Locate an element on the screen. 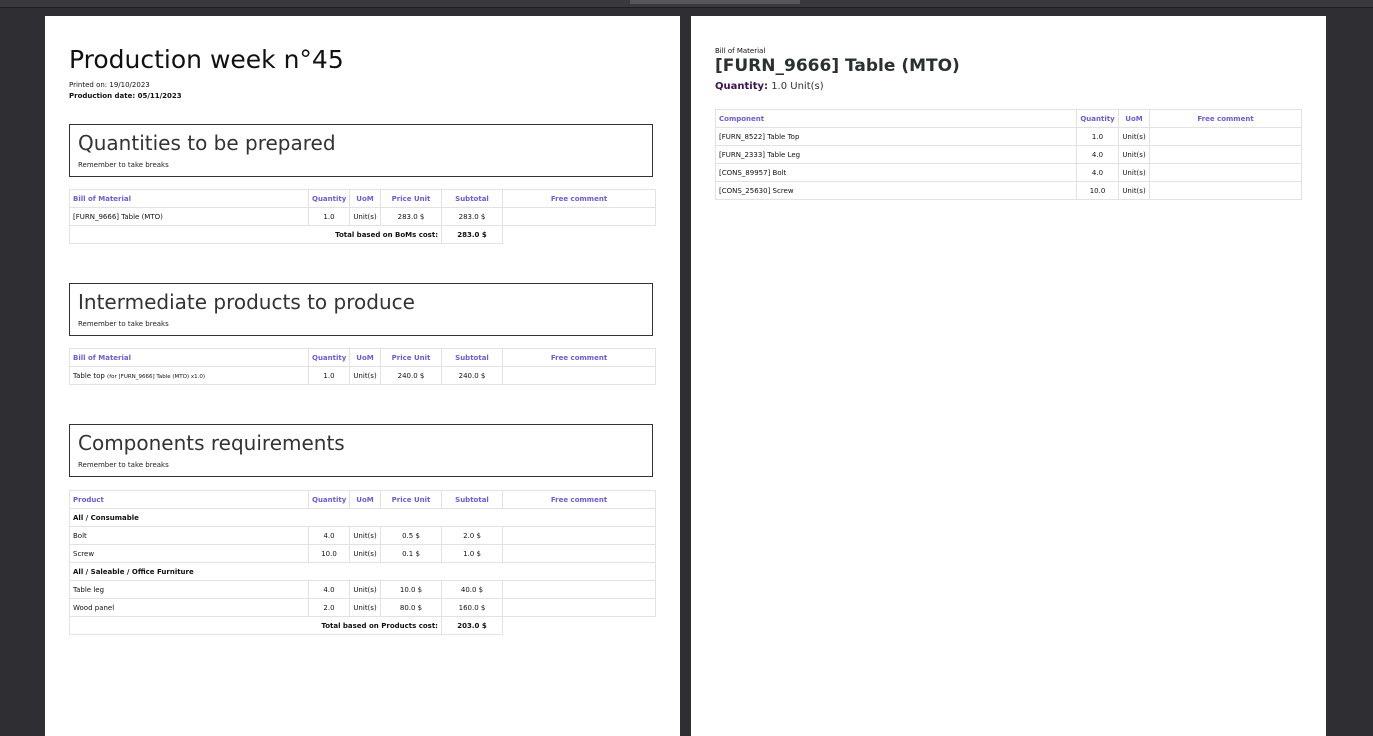  price-unit: 0.1 $ is located at coordinates (411, 553).